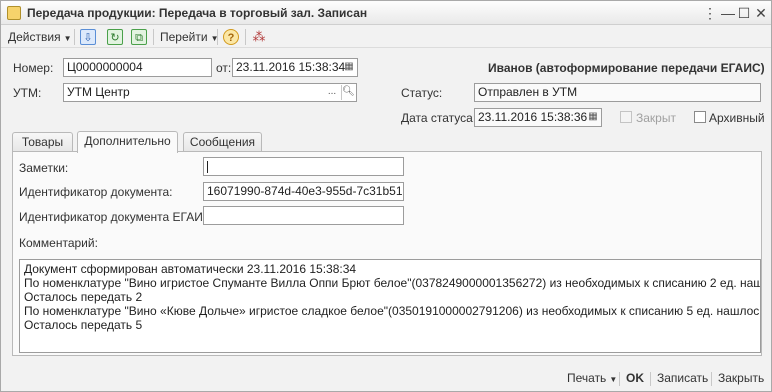 The height and width of the screenshot is (392, 772). Describe the element at coordinates (303, 191) in the screenshot. I see `doc-id-field: 16071990-874d-40e3-955d-7c31b512f4e` at that location.